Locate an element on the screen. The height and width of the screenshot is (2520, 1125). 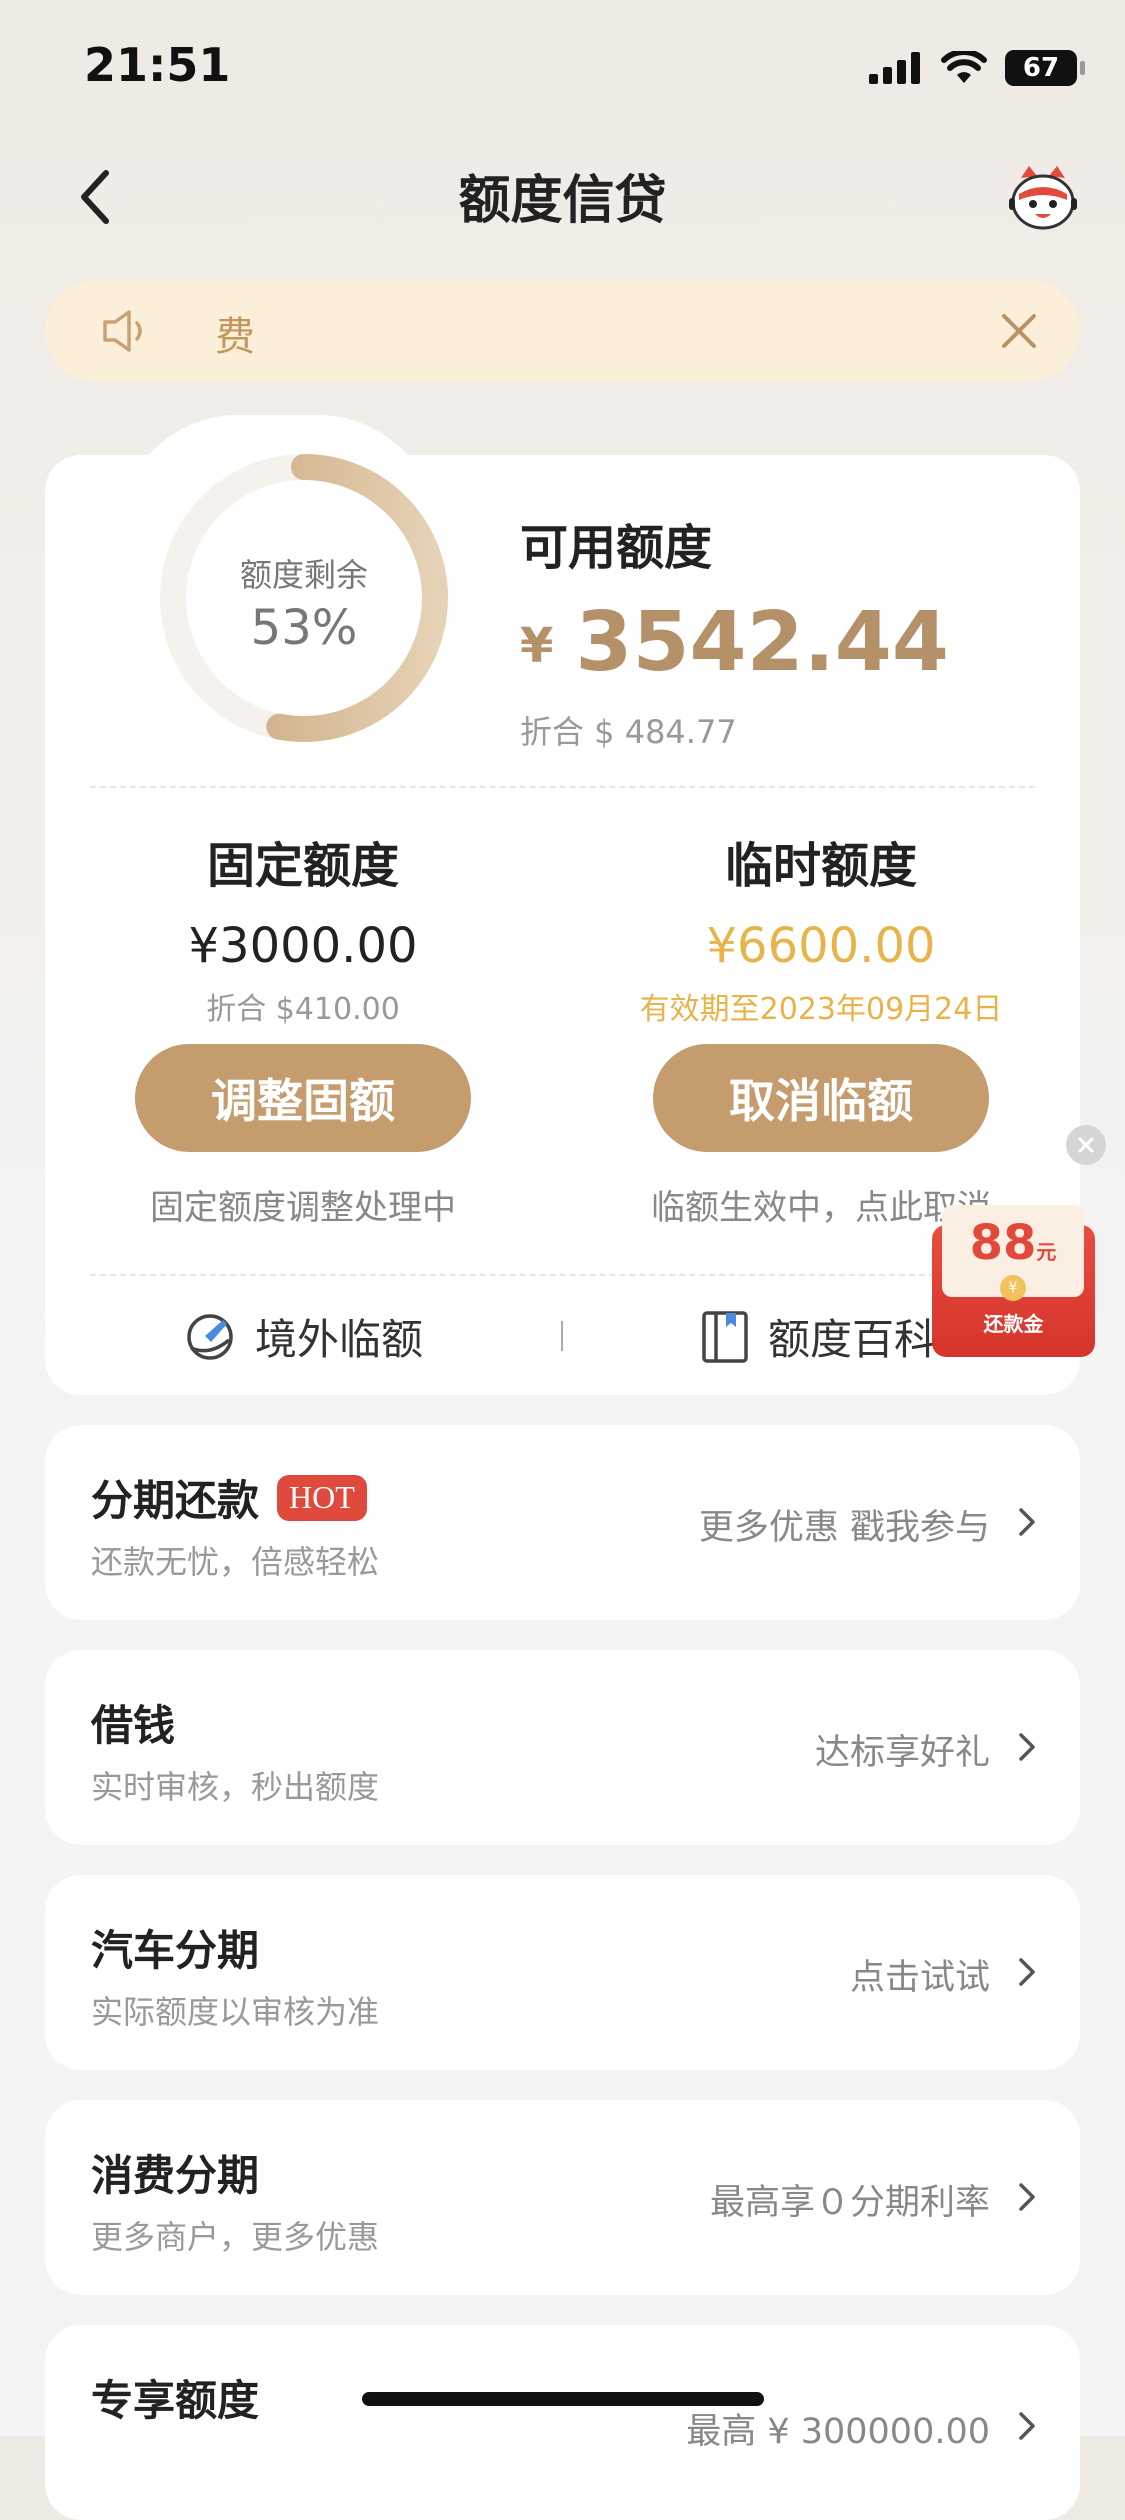
service-title-wrap: 分期还款 HOT is located at coordinates (229, 1497).